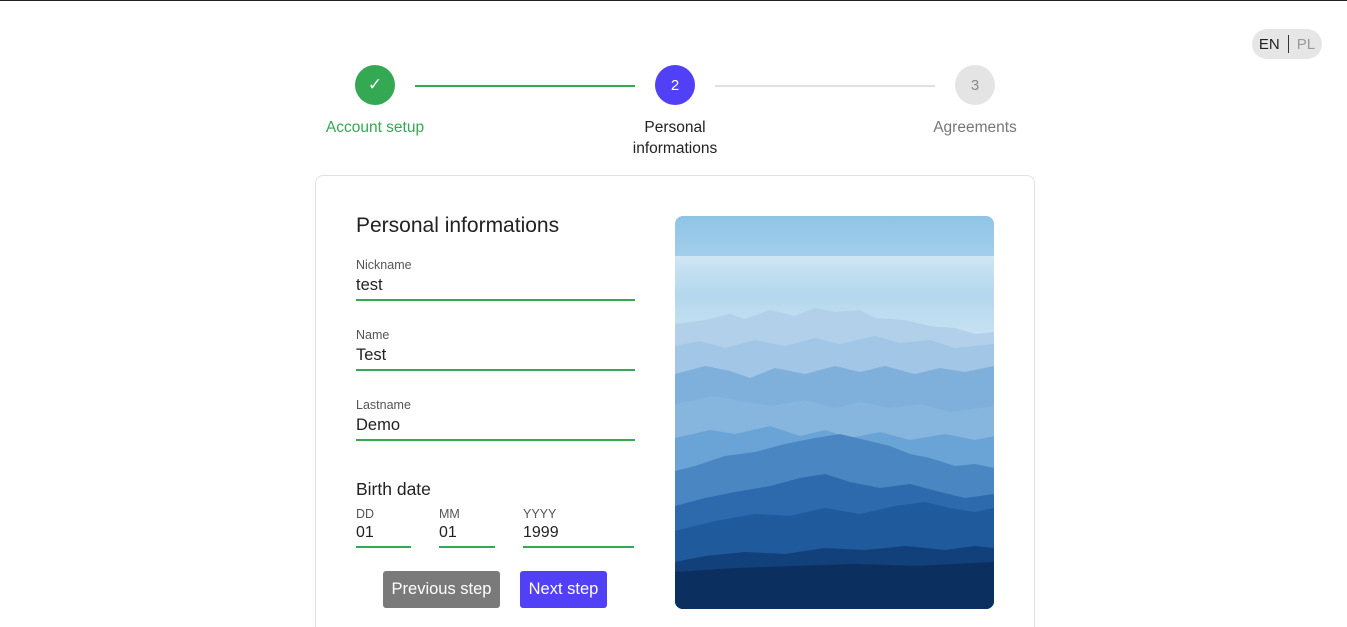 The width and height of the screenshot is (1347, 627). Describe the element at coordinates (383, 547) in the screenshot. I see `birth-day-underline` at that location.